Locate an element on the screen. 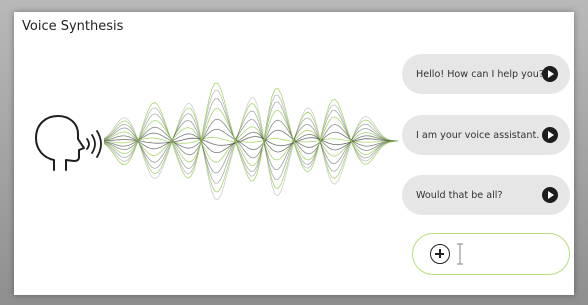  message-text: Hello! How can I help you? is located at coordinates (480, 74).